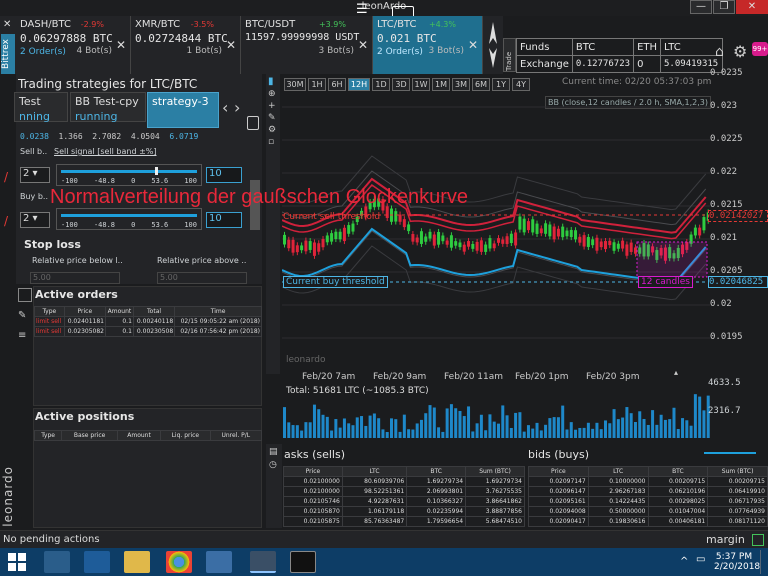 This screenshot has height=576, width=768. Describe the element at coordinates (337, 84) in the screenshot. I see `tf-button-6h: 6H` at that location.